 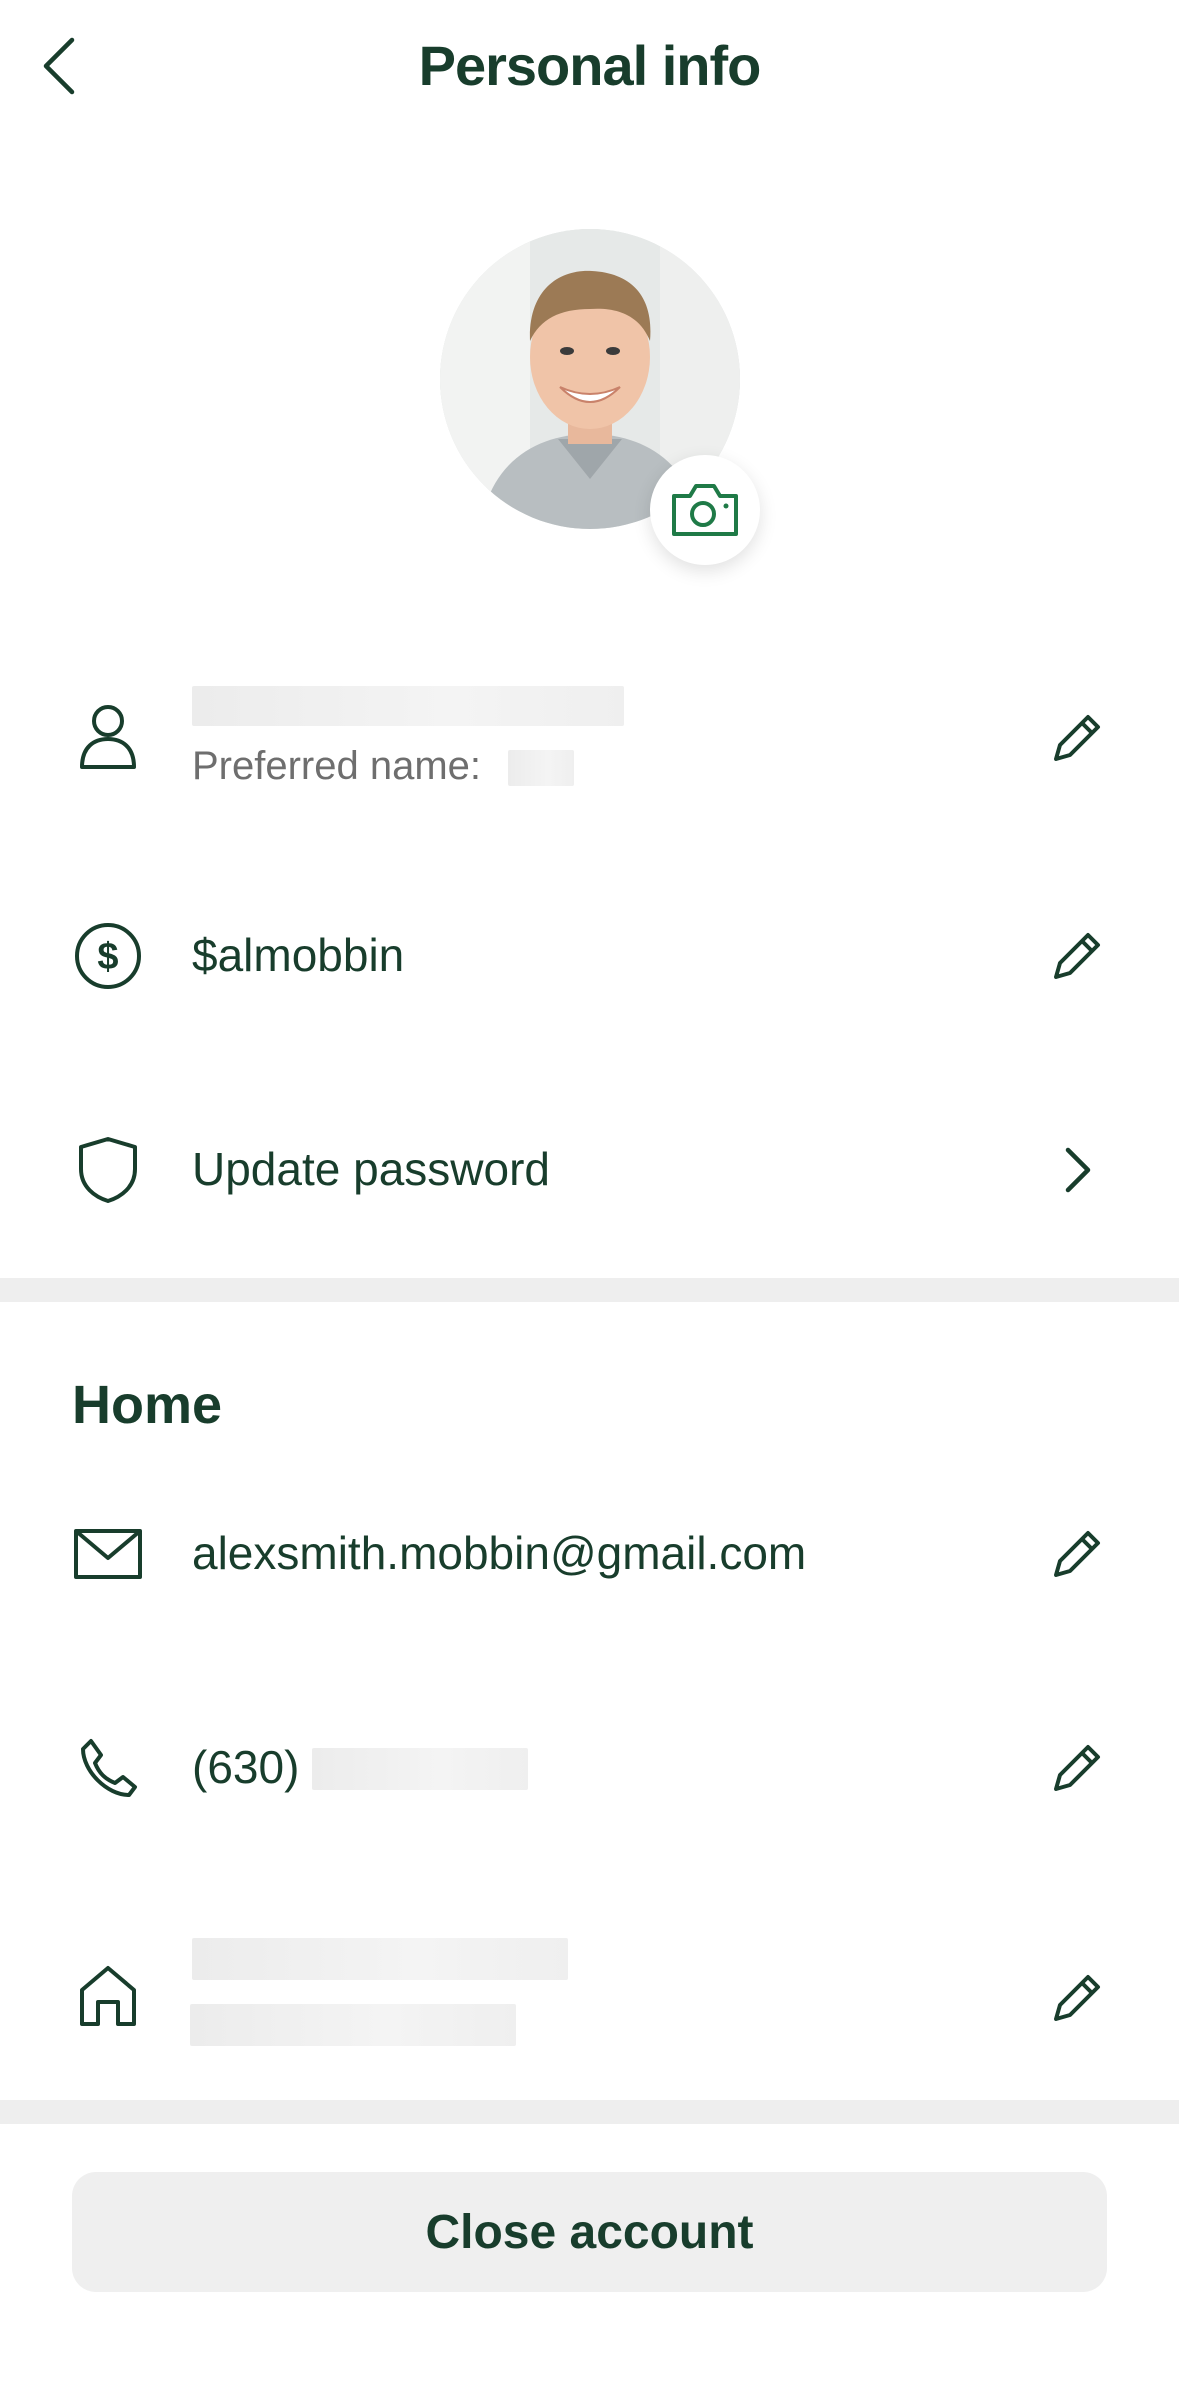 I want to click on edit-name-button, so click(x=1077, y=738).